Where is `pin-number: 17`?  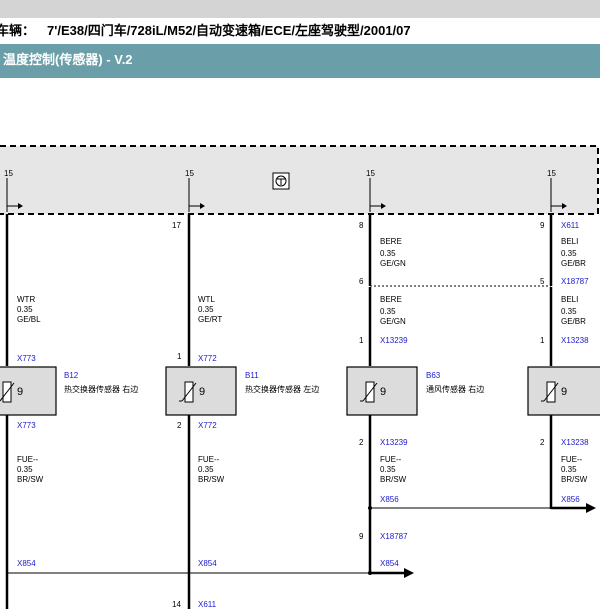 pin-number: 17 is located at coordinates (176, 225).